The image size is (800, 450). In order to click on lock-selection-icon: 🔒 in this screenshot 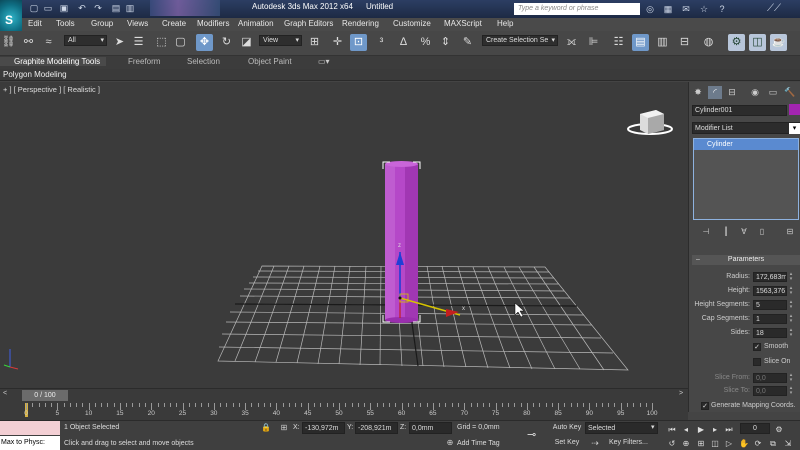, I will do `click(266, 428)`.